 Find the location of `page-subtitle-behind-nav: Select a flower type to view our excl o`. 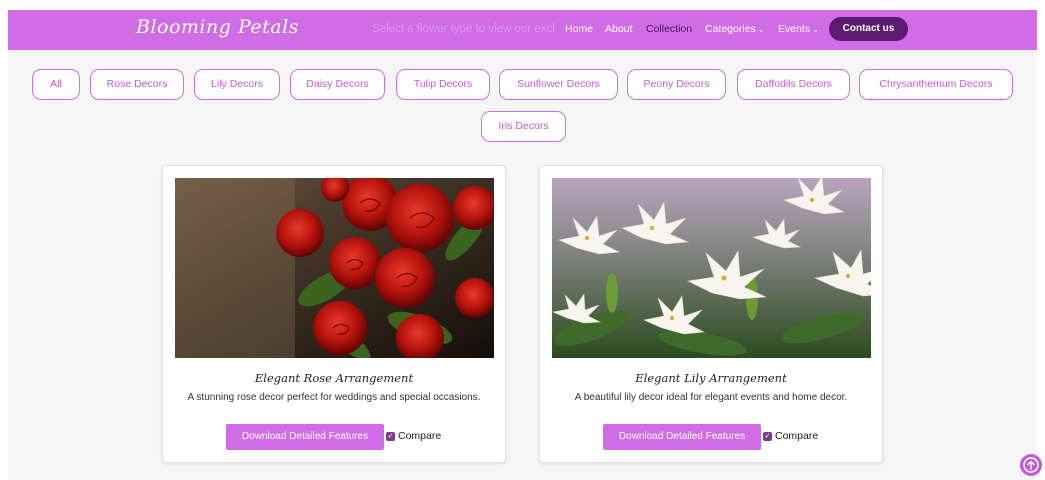

page-subtitle-behind-nav: Select a flower type to view our excl o is located at coordinates (530, 29).